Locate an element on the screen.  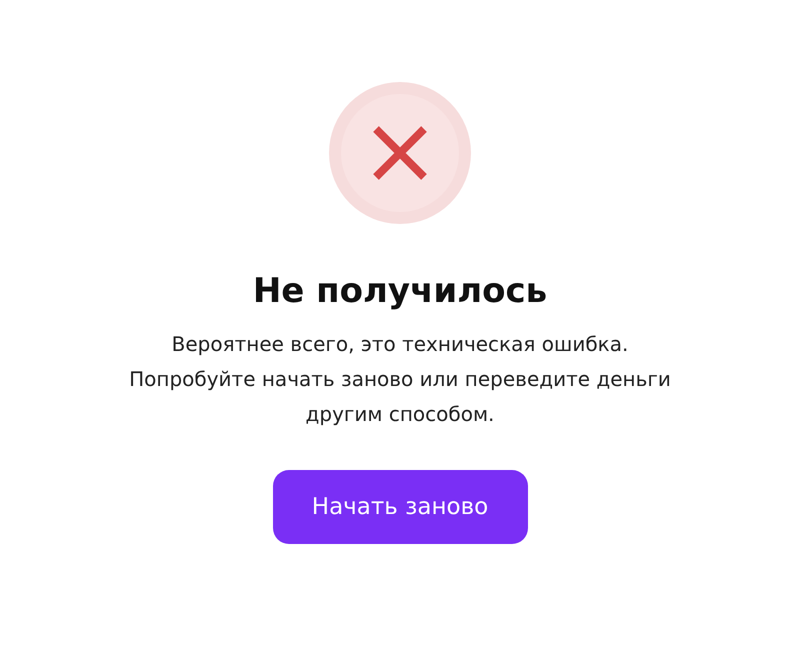
restart-button: Начать заново is located at coordinates (400, 507).